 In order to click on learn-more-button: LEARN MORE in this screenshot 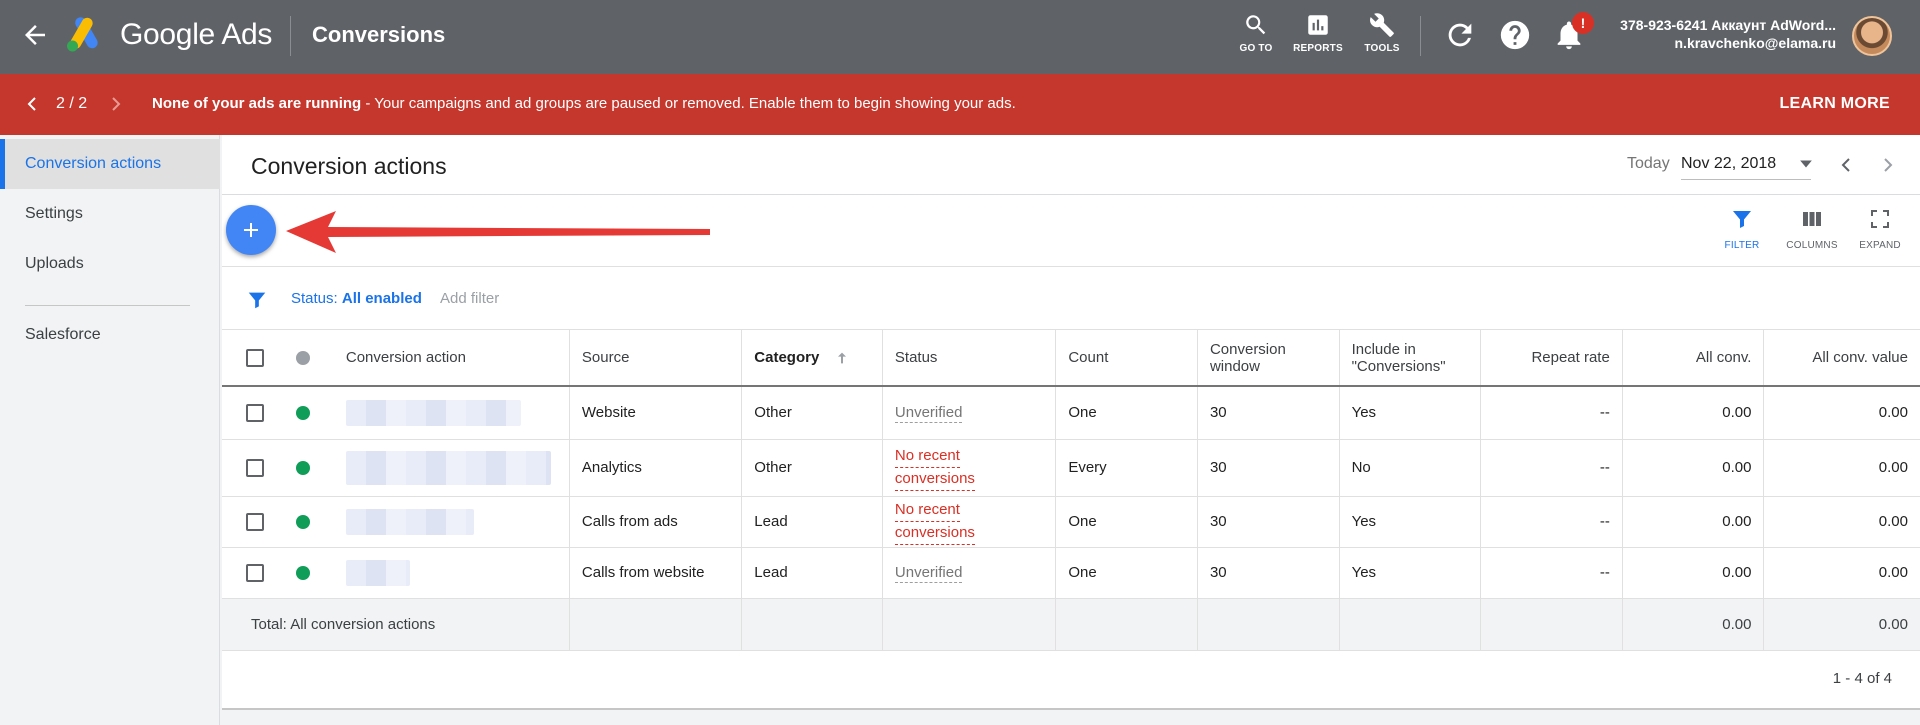, I will do `click(1834, 104)`.